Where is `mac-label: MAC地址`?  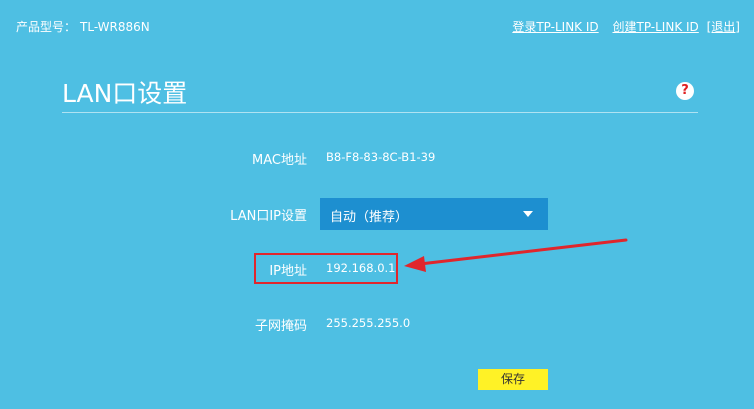 mac-label: MAC地址 is located at coordinates (279, 160).